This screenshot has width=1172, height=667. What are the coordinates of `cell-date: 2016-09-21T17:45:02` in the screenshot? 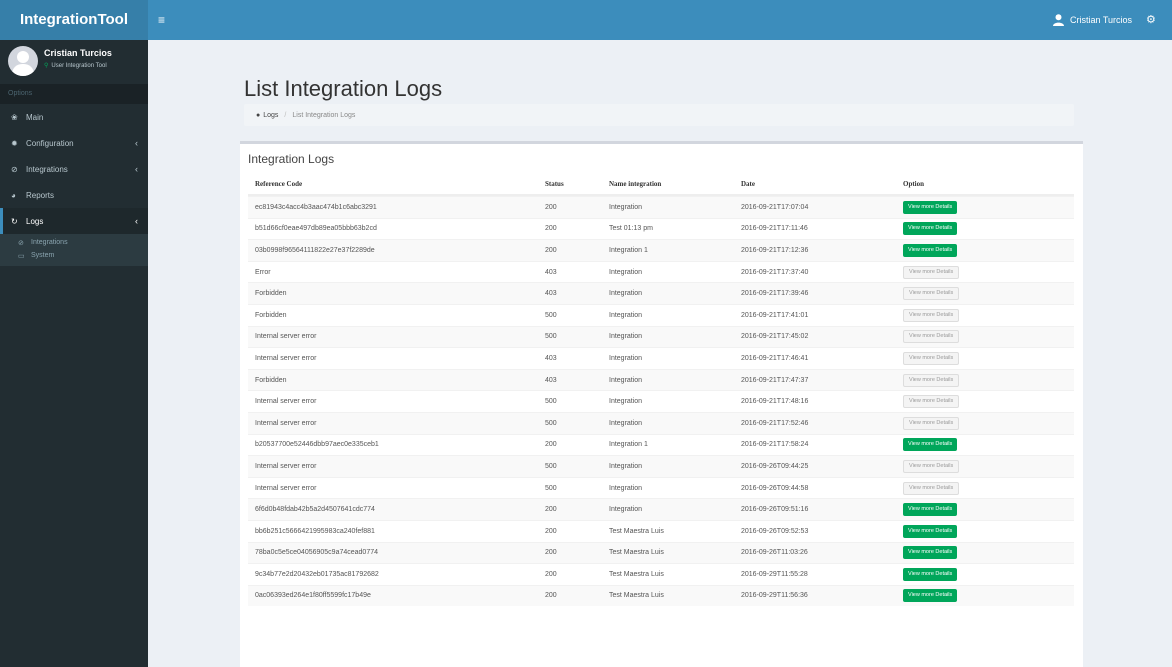 It's located at (775, 337).